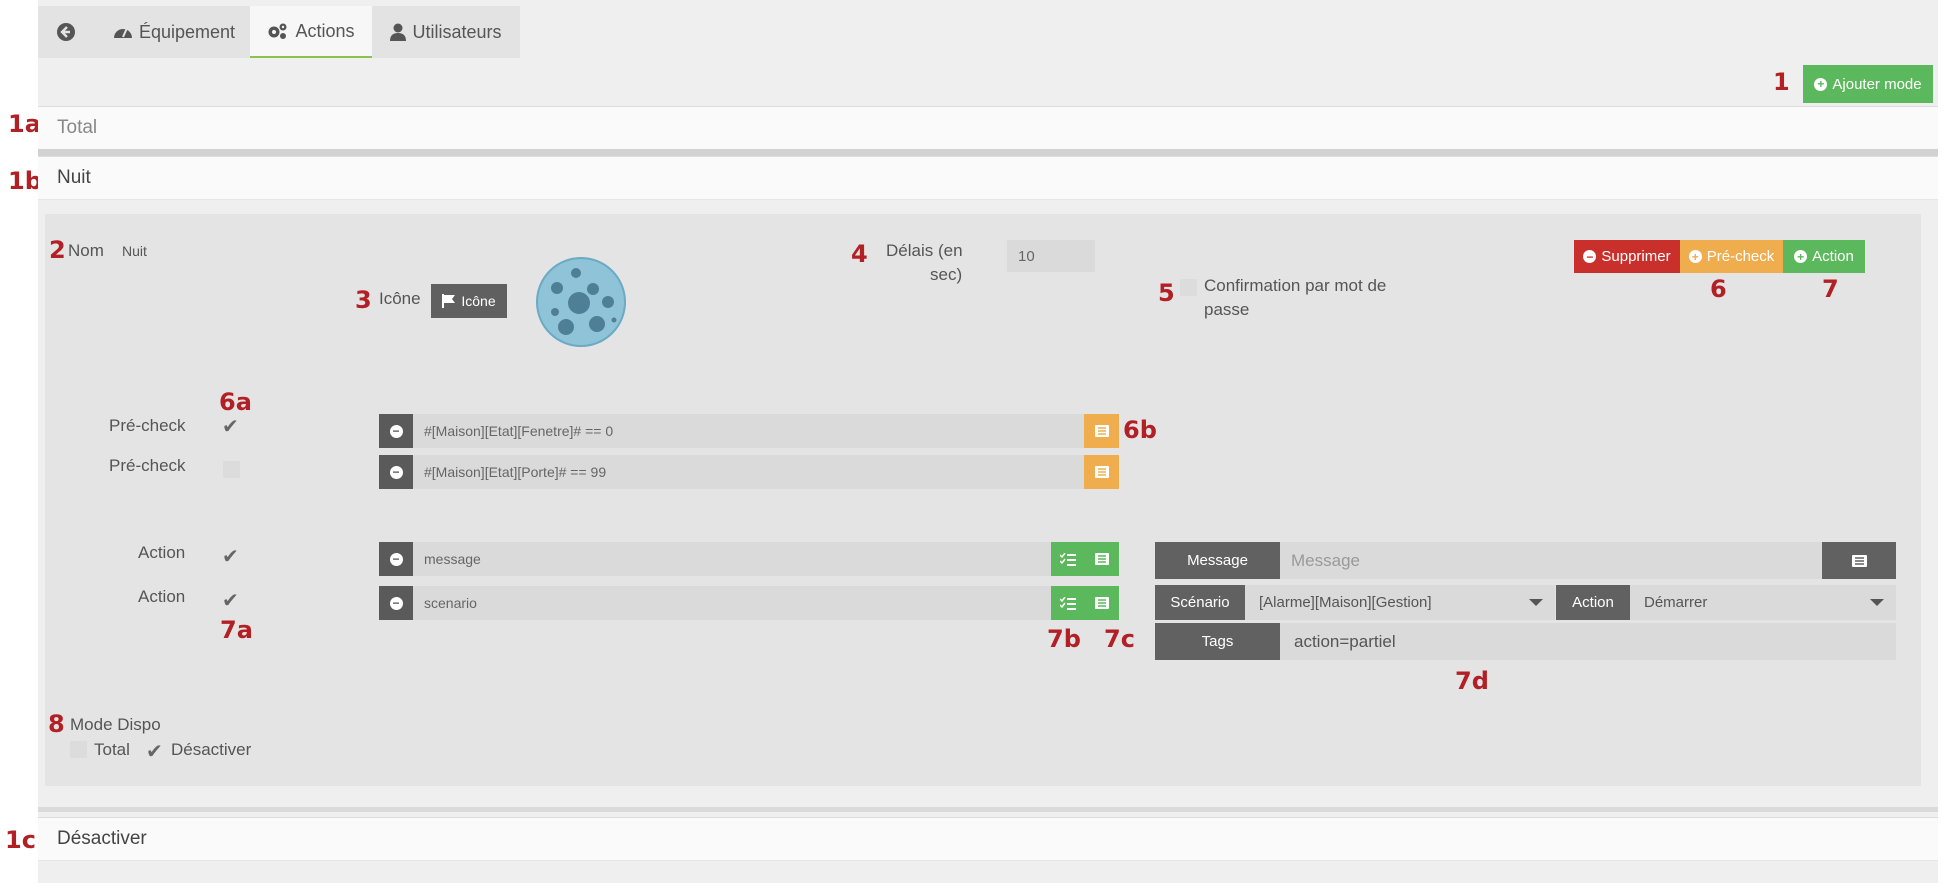 The width and height of the screenshot is (1948, 883). I want to click on marker-7: 7, so click(1830, 289).